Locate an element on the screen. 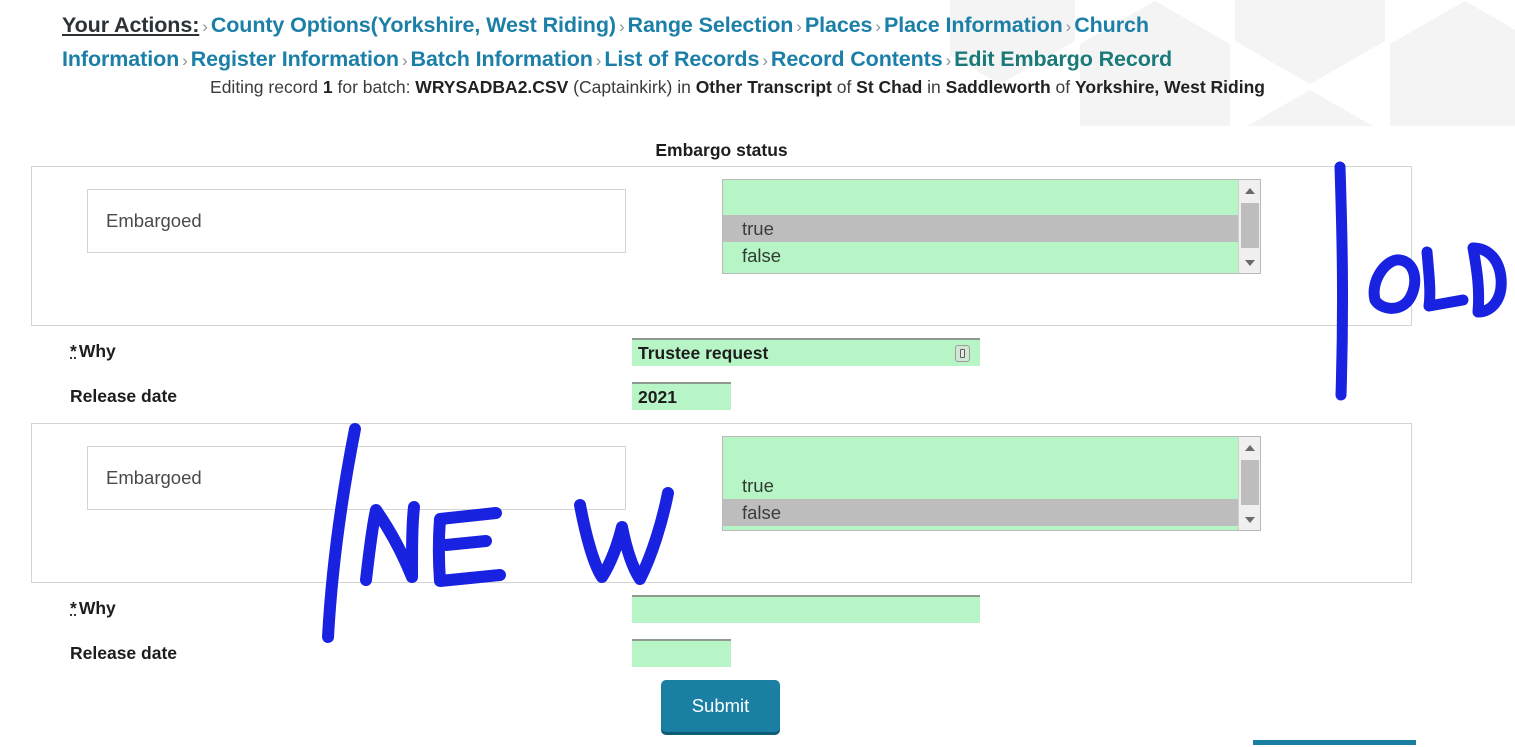  submit-button: Submit is located at coordinates (720, 706).